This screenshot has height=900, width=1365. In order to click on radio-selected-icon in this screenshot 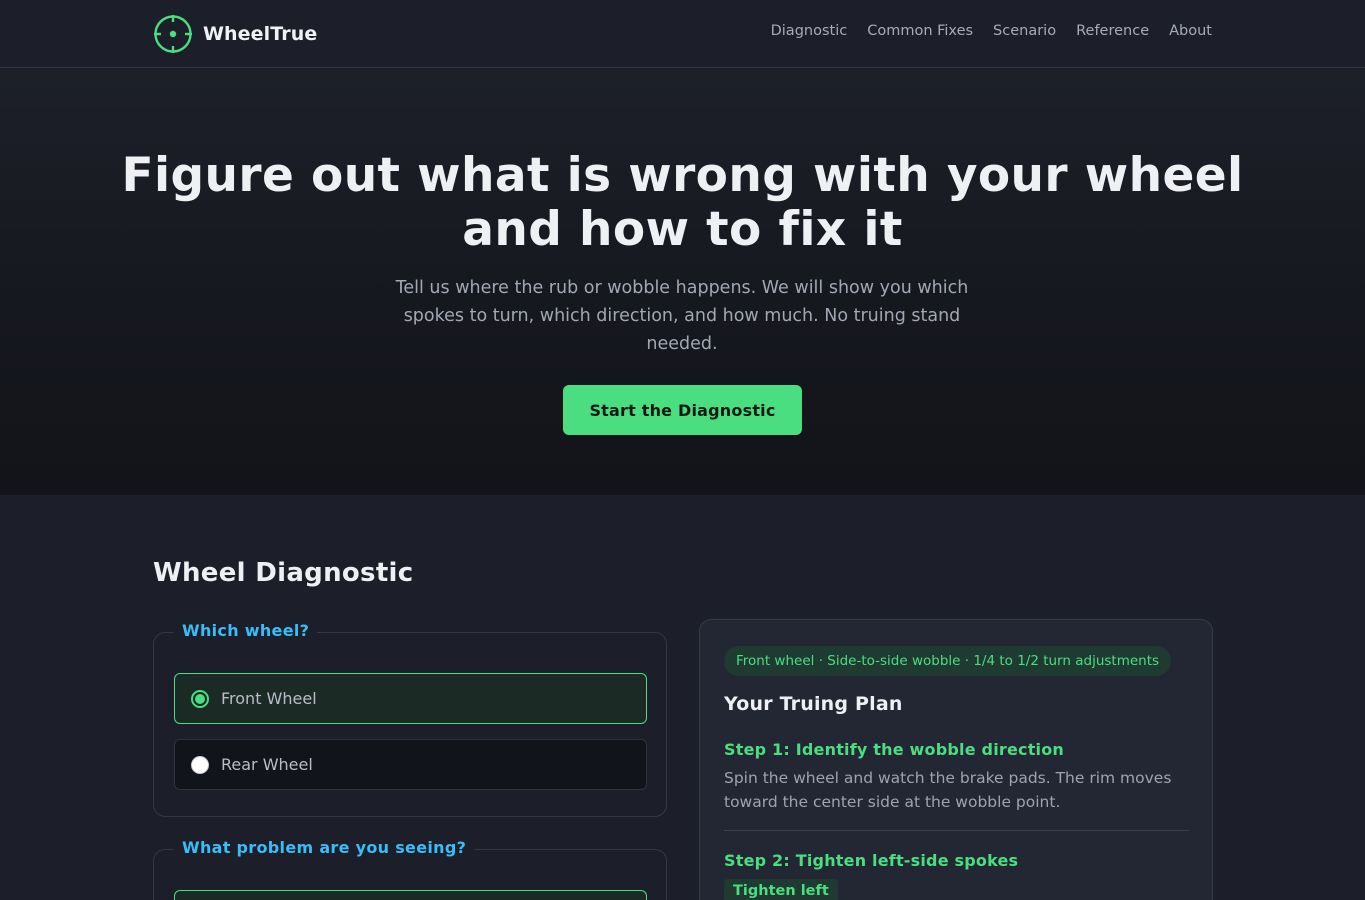, I will do `click(200, 698)`.